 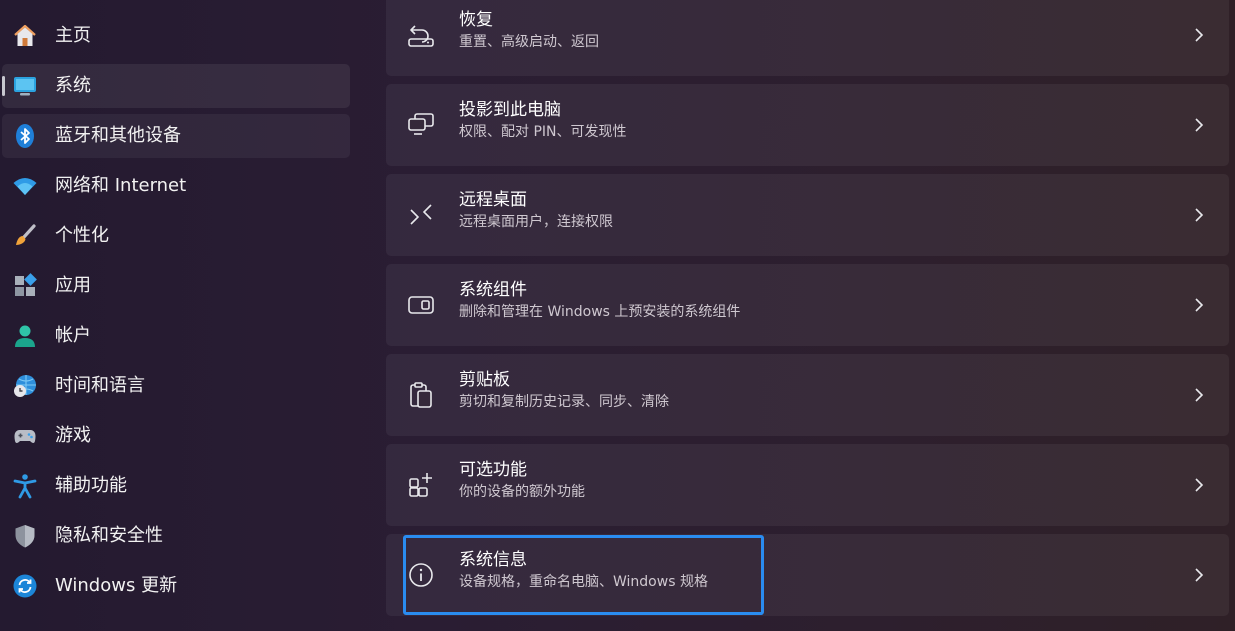 I want to click on card-subtitle: 权限、配对 PIN、可发现性, so click(x=543, y=132).